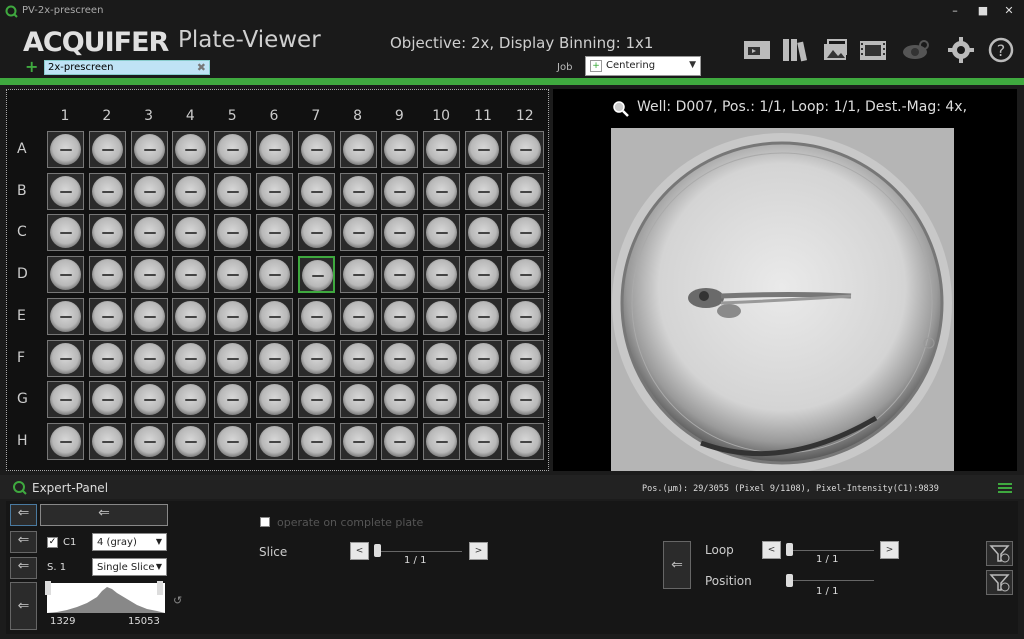  Describe the element at coordinates (107, 116) in the screenshot. I see `column-header: 2` at that location.